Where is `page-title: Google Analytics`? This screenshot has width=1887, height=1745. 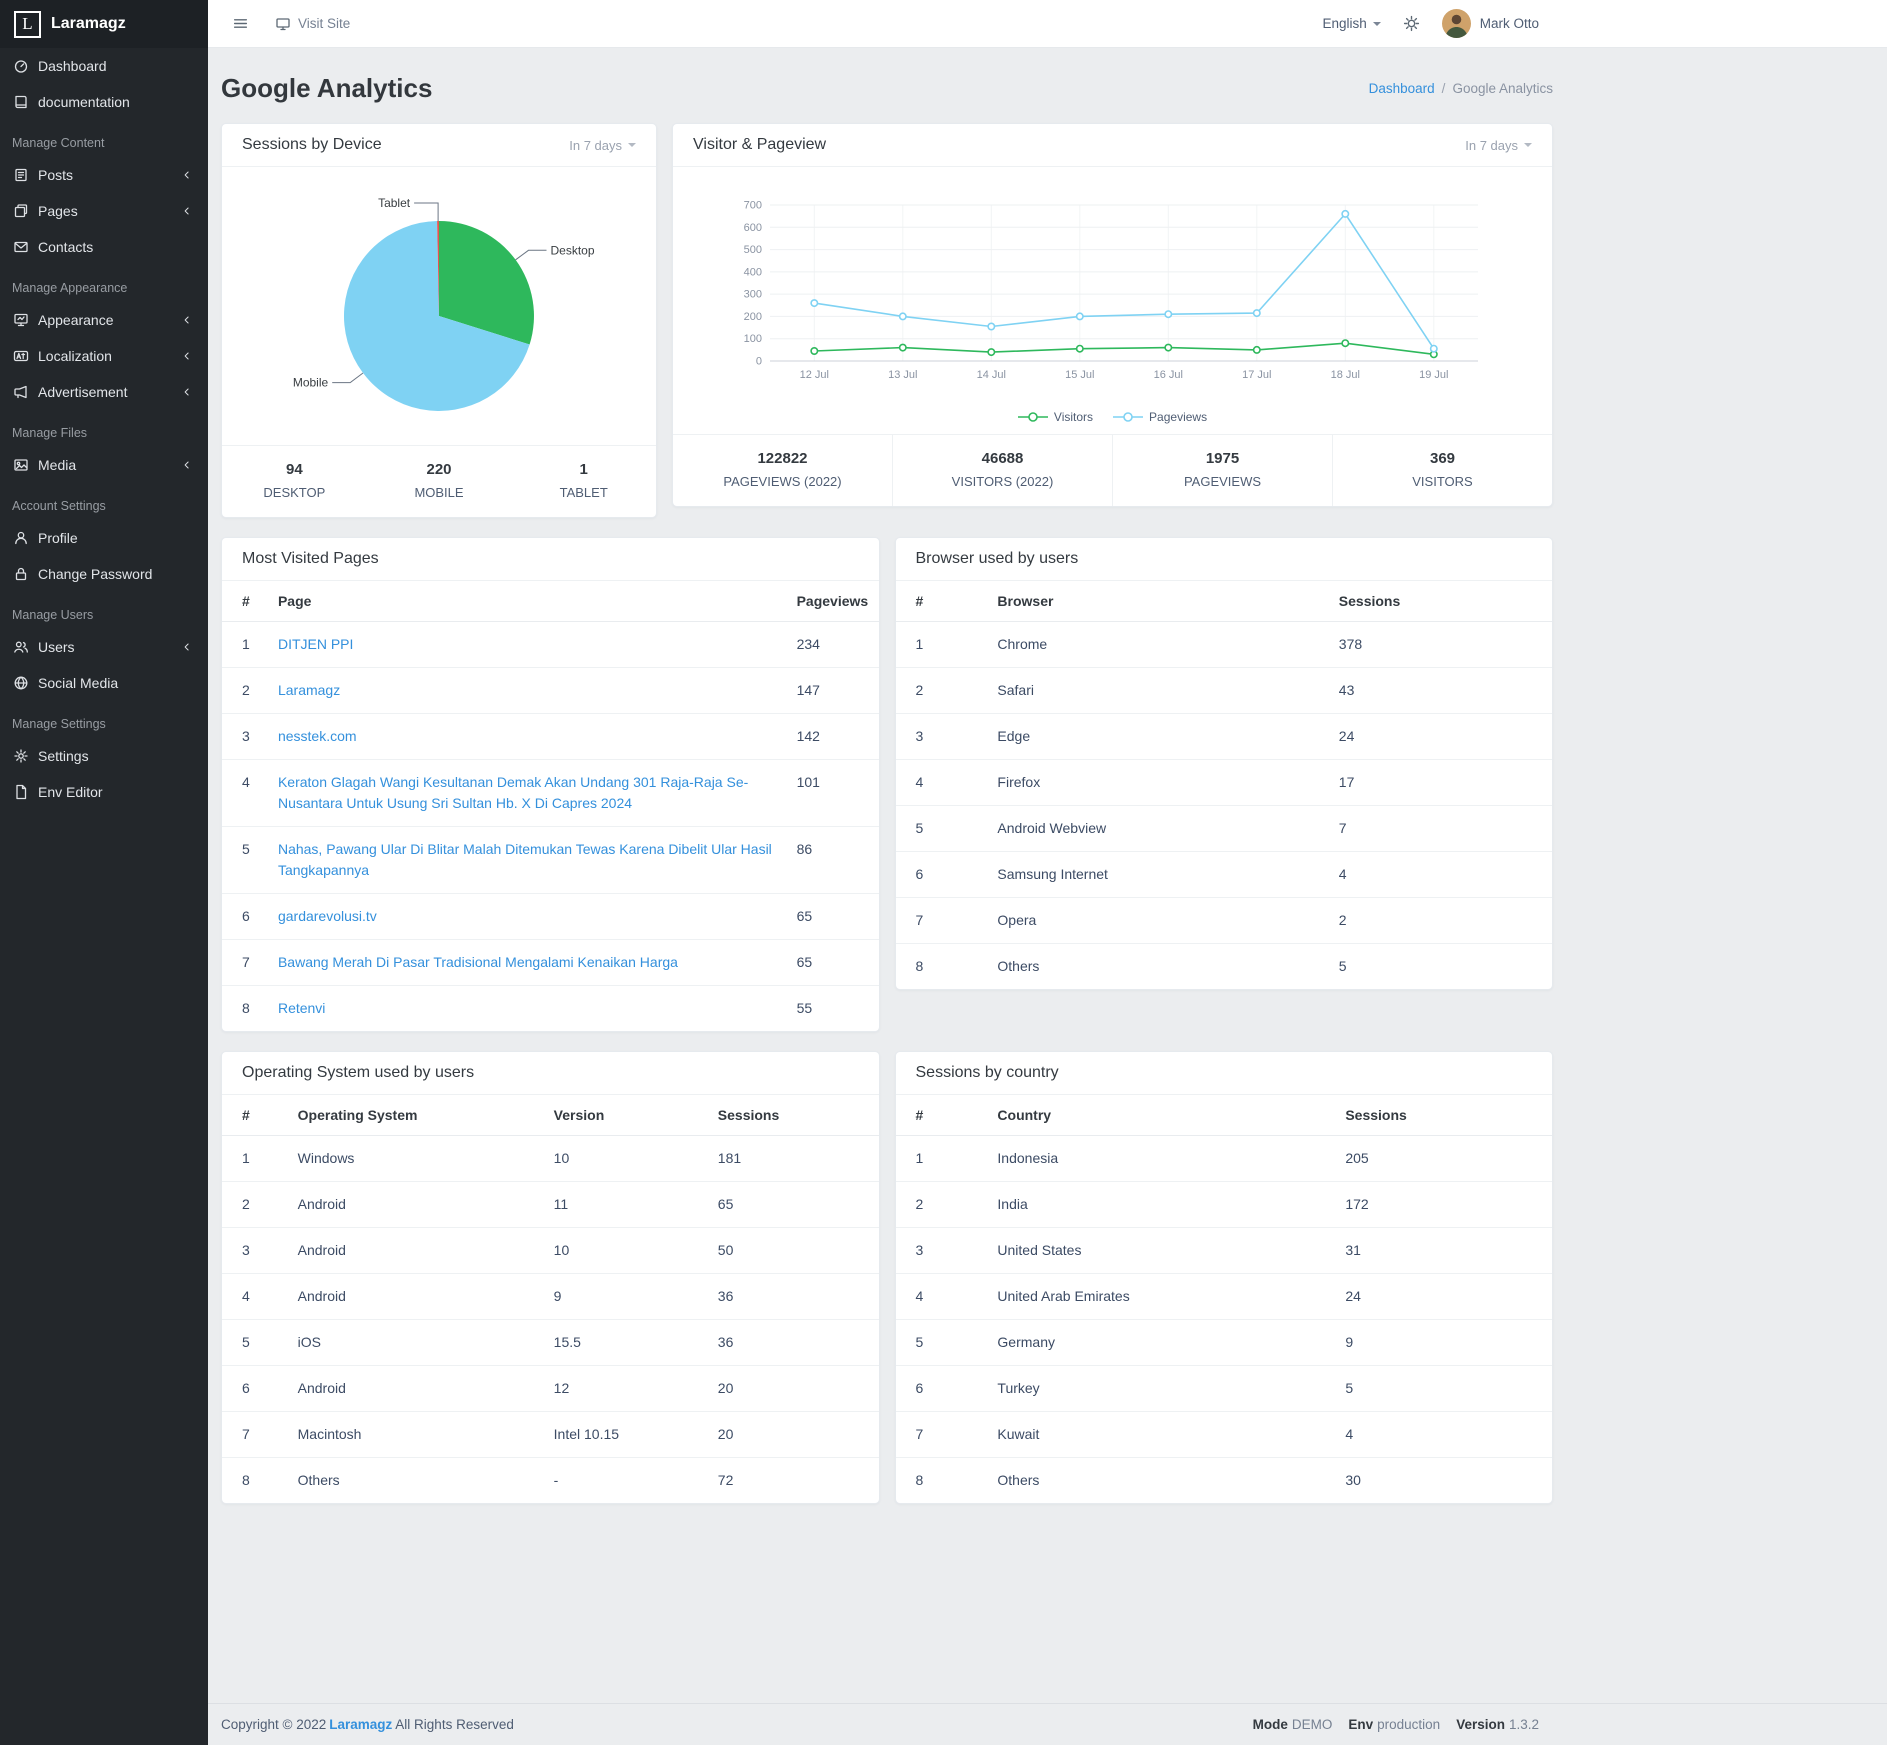
page-title: Google Analytics is located at coordinates (327, 88).